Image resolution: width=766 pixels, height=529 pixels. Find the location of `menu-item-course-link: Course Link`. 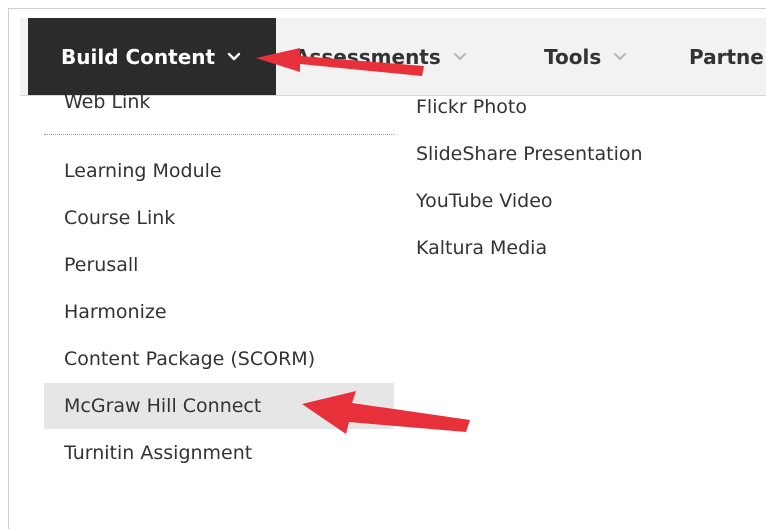

menu-item-course-link: Course Link is located at coordinates (219, 218).